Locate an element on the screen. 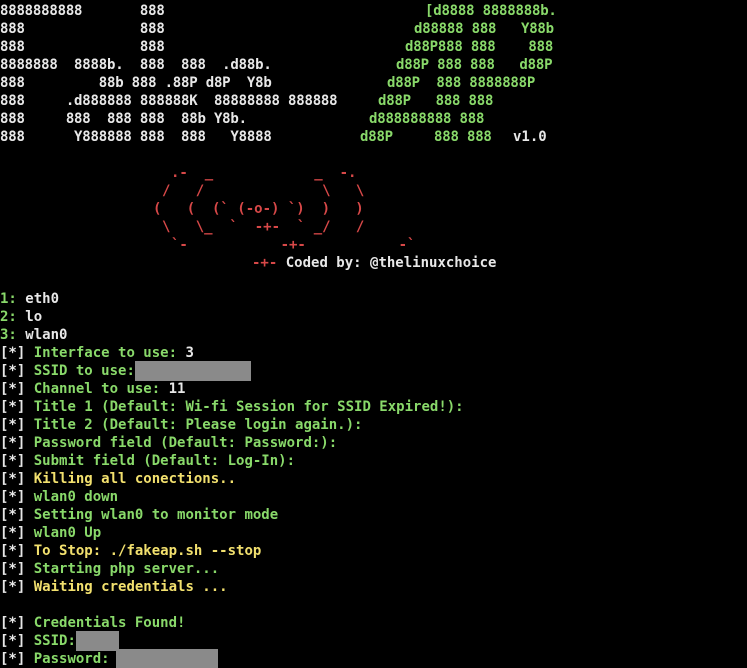 This screenshot has width=747, height=668. logo-line: -+- is located at coordinates (265, 263).